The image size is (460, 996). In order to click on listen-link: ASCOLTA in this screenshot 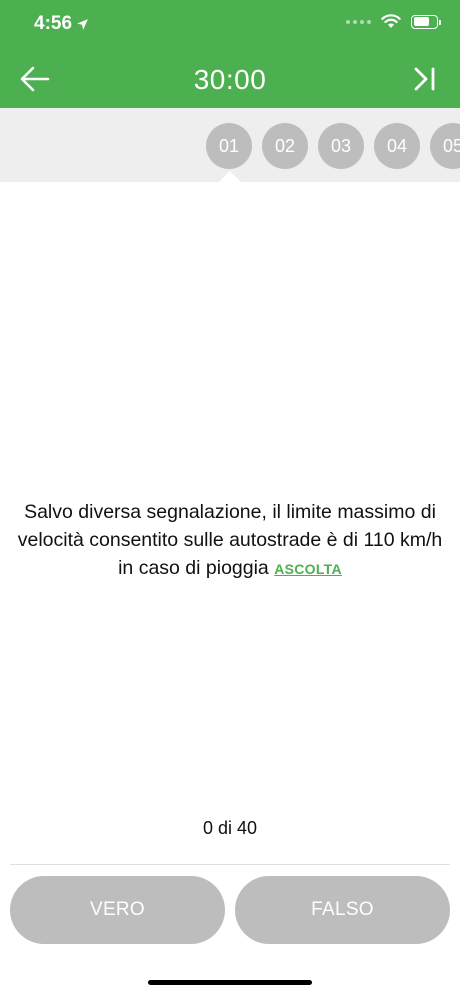, I will do `click(308, 569)`.